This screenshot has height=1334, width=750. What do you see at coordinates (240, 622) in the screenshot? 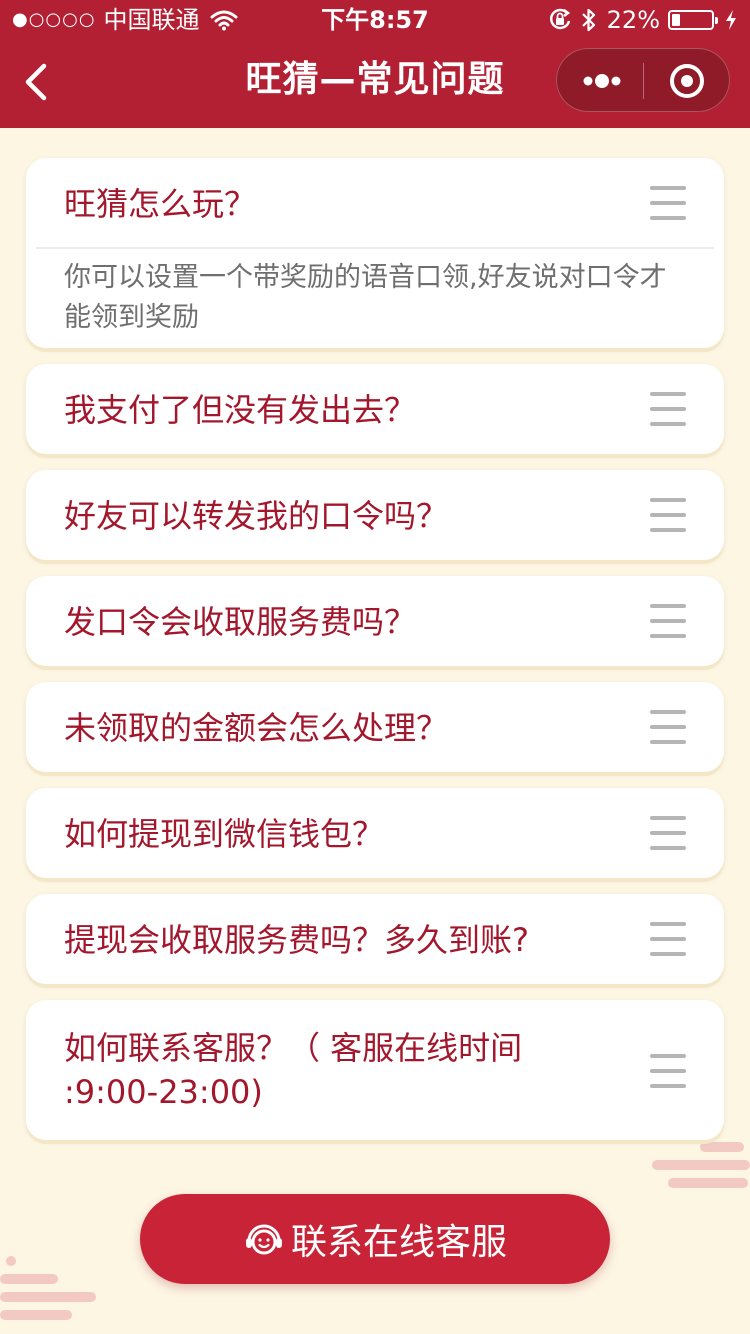
I see `faq-question: 发口令会收取服务费吗？` at bounding box center [240, 622].